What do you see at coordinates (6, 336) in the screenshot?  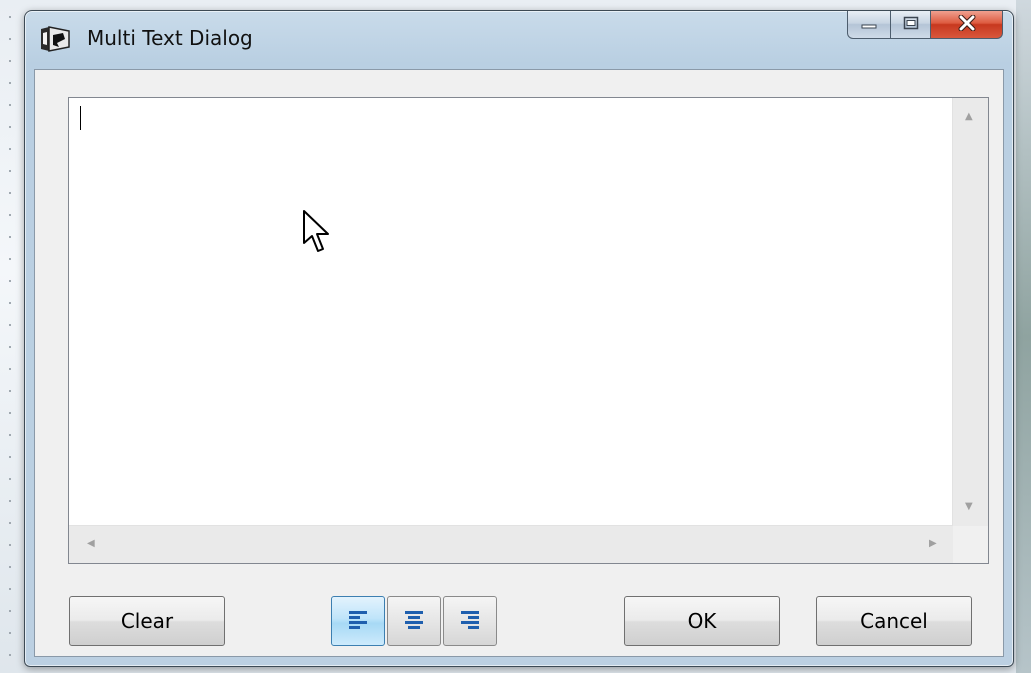 I see `background-dotted-guide` at bounding box center [6, 336].